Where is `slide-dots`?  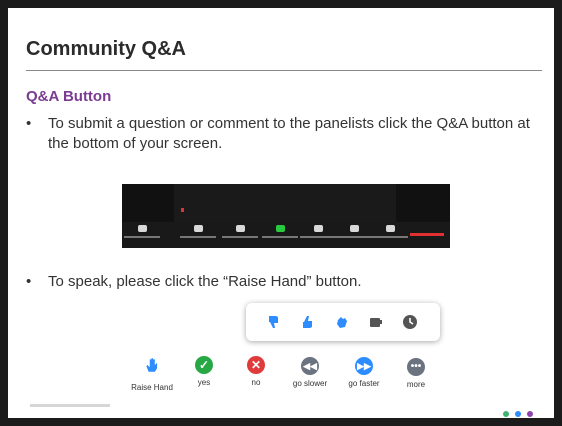 slide-dots is located at coordinates (515, 413).